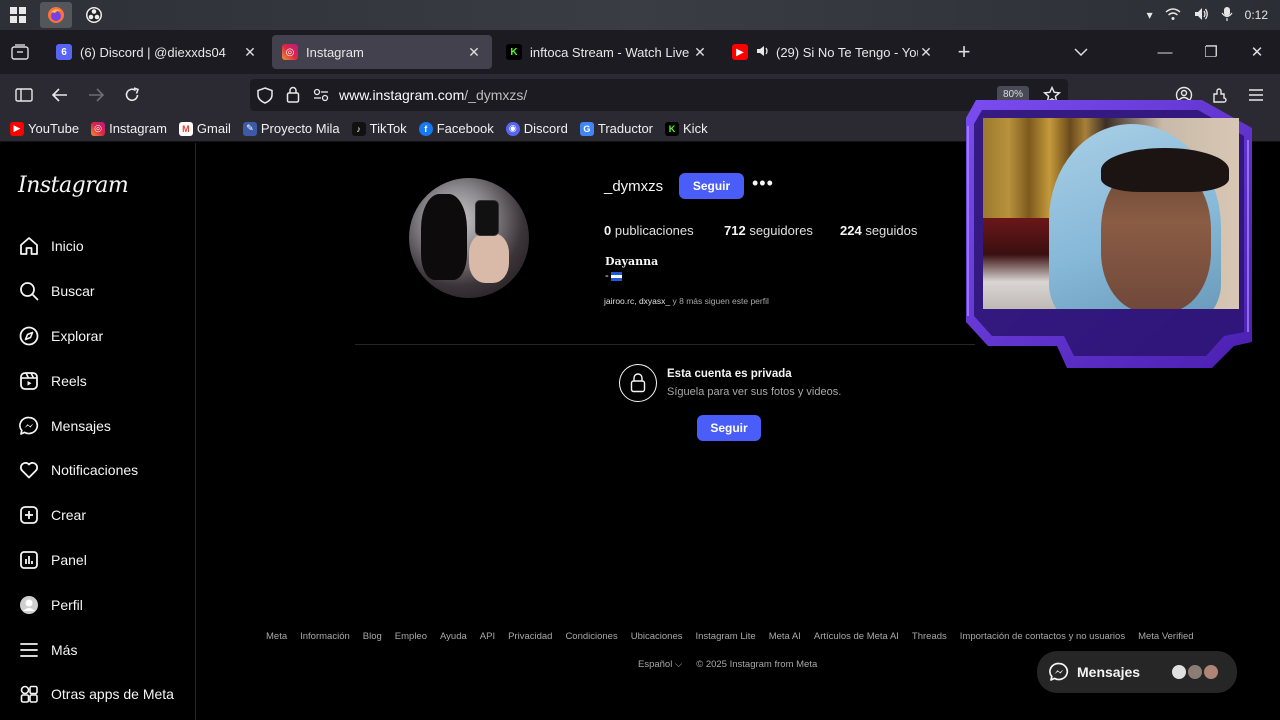  Describe the element at coordinates (1109, 672) in the screenshot. I see `messages-pill-label: Mensajes` at that location.